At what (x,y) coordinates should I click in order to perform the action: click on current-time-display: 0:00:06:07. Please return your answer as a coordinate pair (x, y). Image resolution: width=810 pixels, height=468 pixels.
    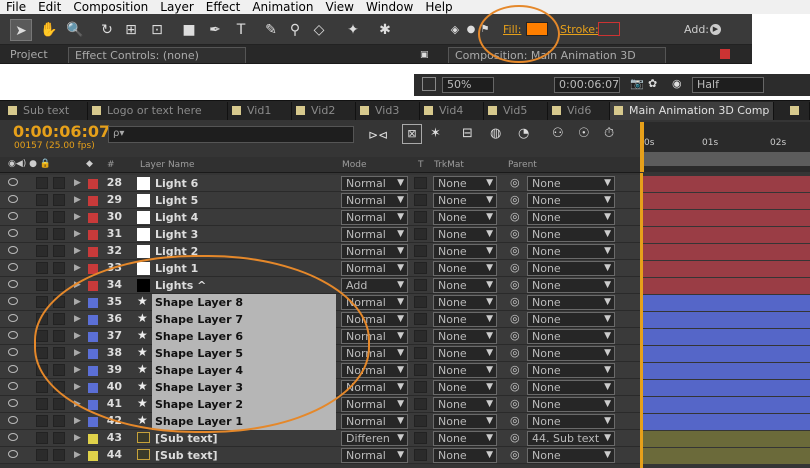
    Looking at the image, I should click on (61, 131).